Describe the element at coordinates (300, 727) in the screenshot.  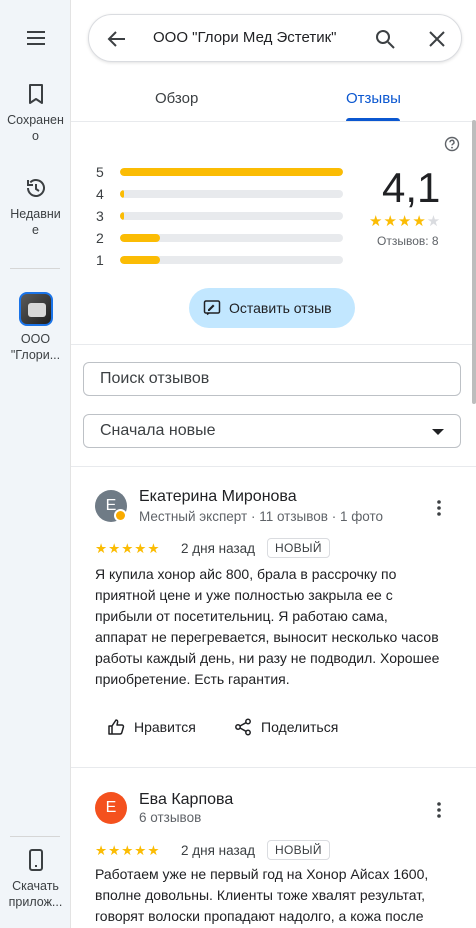
I see `share-label: Поделиться` at that location.